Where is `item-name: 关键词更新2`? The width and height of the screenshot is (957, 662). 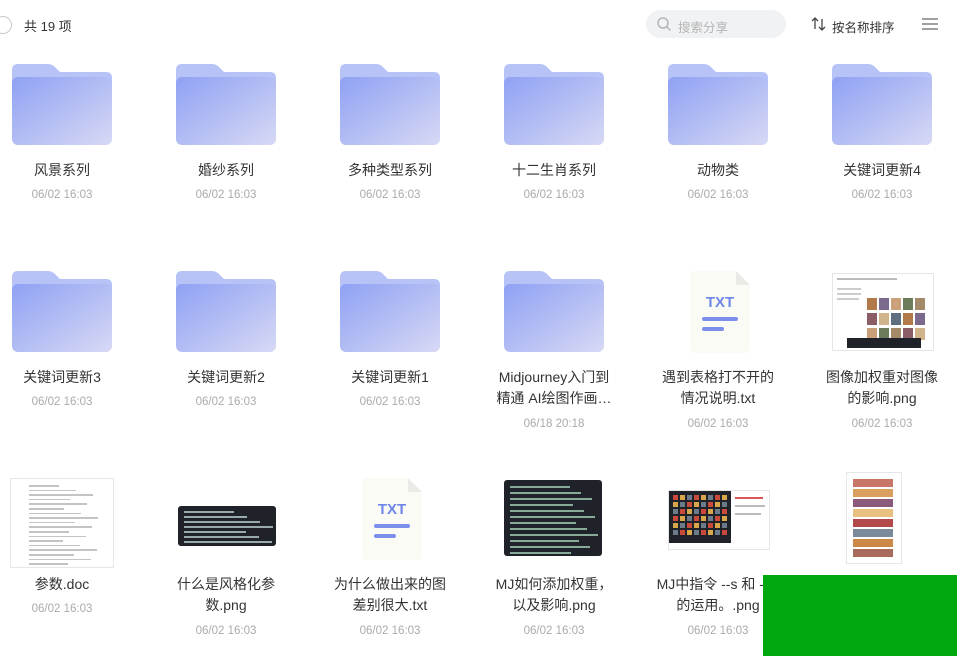
item-name: 关键词更新2 is located at coordinates (226, 377).